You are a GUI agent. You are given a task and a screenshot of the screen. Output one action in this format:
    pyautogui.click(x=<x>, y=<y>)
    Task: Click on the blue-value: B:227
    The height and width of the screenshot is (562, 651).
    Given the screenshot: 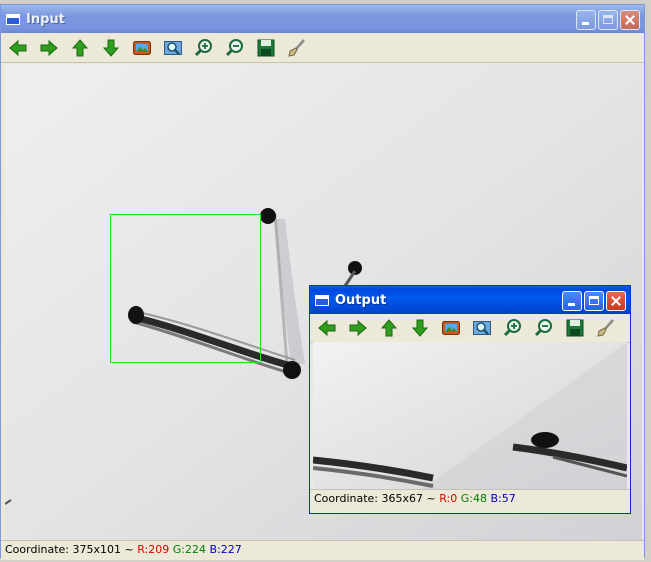 What is the action you would take?
    pyautogui.click(x=225, y=549)
    